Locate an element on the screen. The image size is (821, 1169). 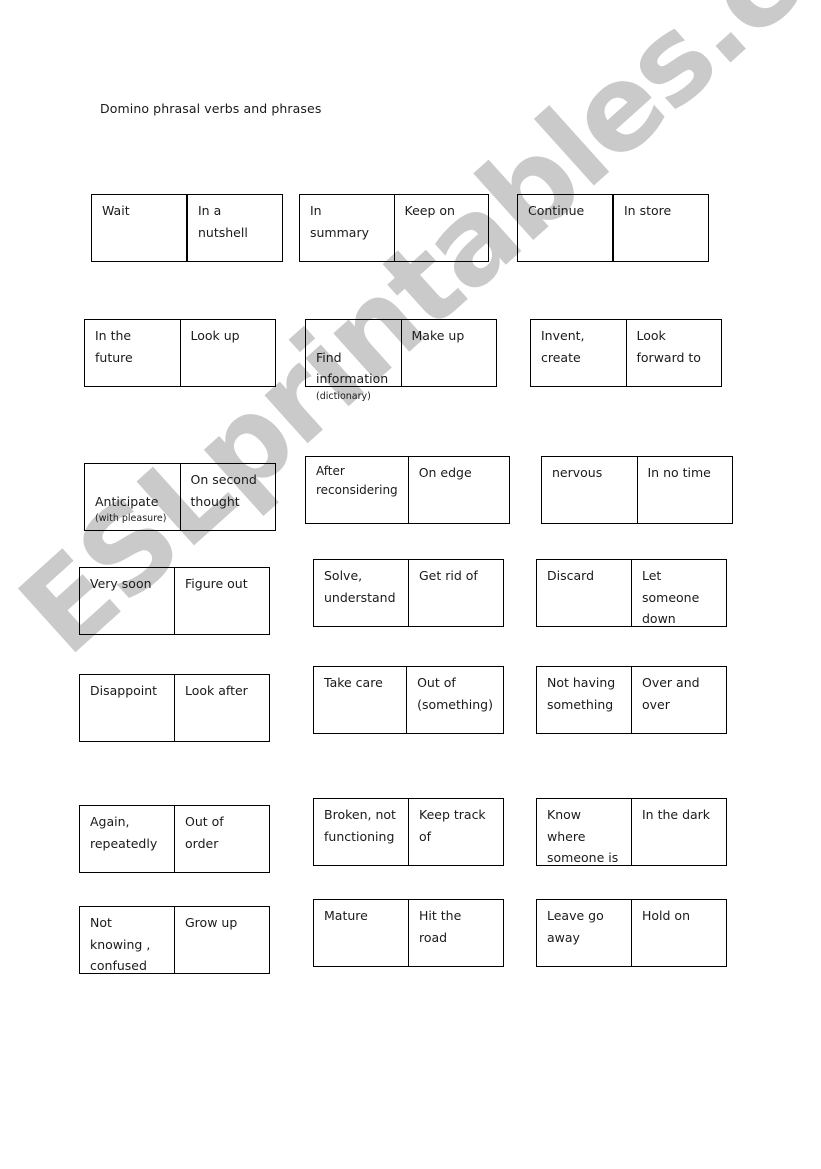
card-left: Leave go away is located at coordinates (584, 933).